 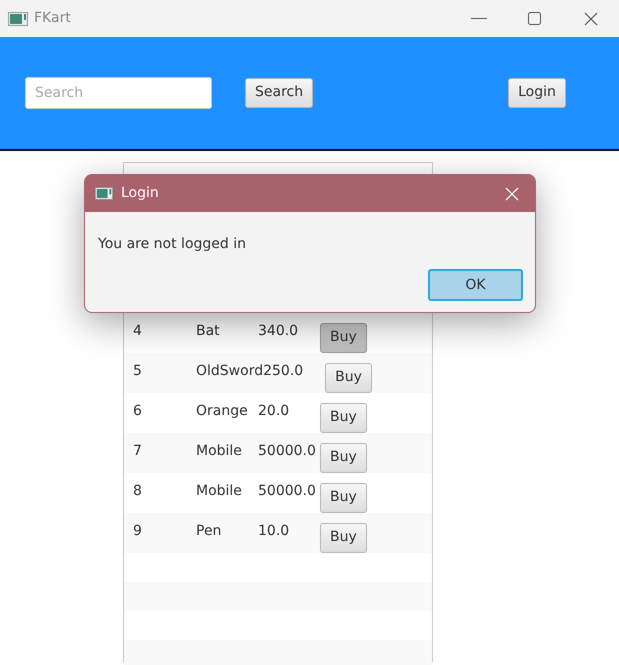 What do you see at coordinates (52, 18) in the screenshot?
I see `window-title: FKart` at bounding box center [52, 18].